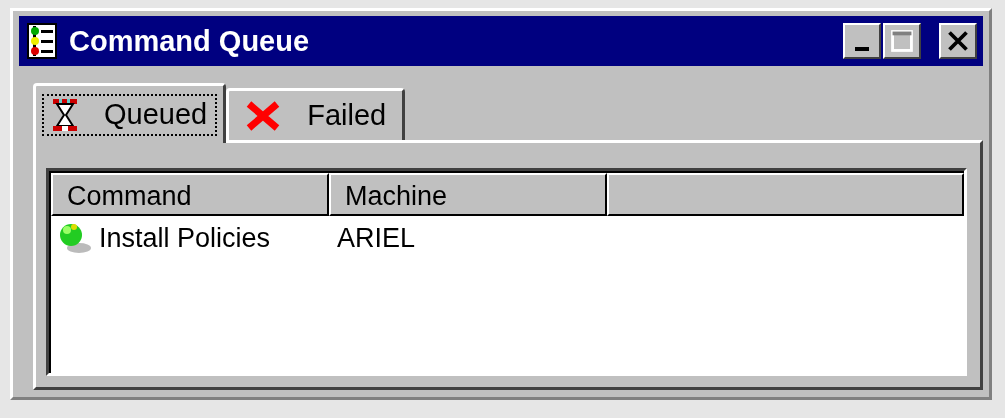 The width and height of the screenshot is (1005, 418). Describe the element at coordinates (958, 41) in the screenshot. I see `close-button` at that location.